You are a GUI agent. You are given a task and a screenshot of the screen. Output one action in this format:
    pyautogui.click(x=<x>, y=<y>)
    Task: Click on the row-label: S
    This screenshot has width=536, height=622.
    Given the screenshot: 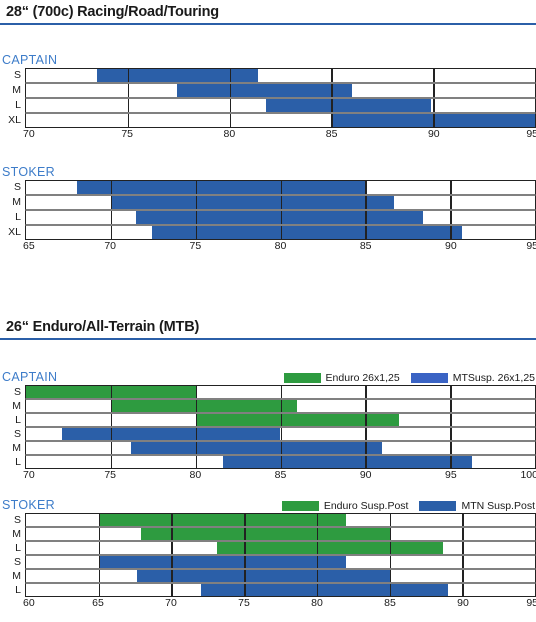 What is the action you would take?
    pyautogui.click(x=17, y=75)
    